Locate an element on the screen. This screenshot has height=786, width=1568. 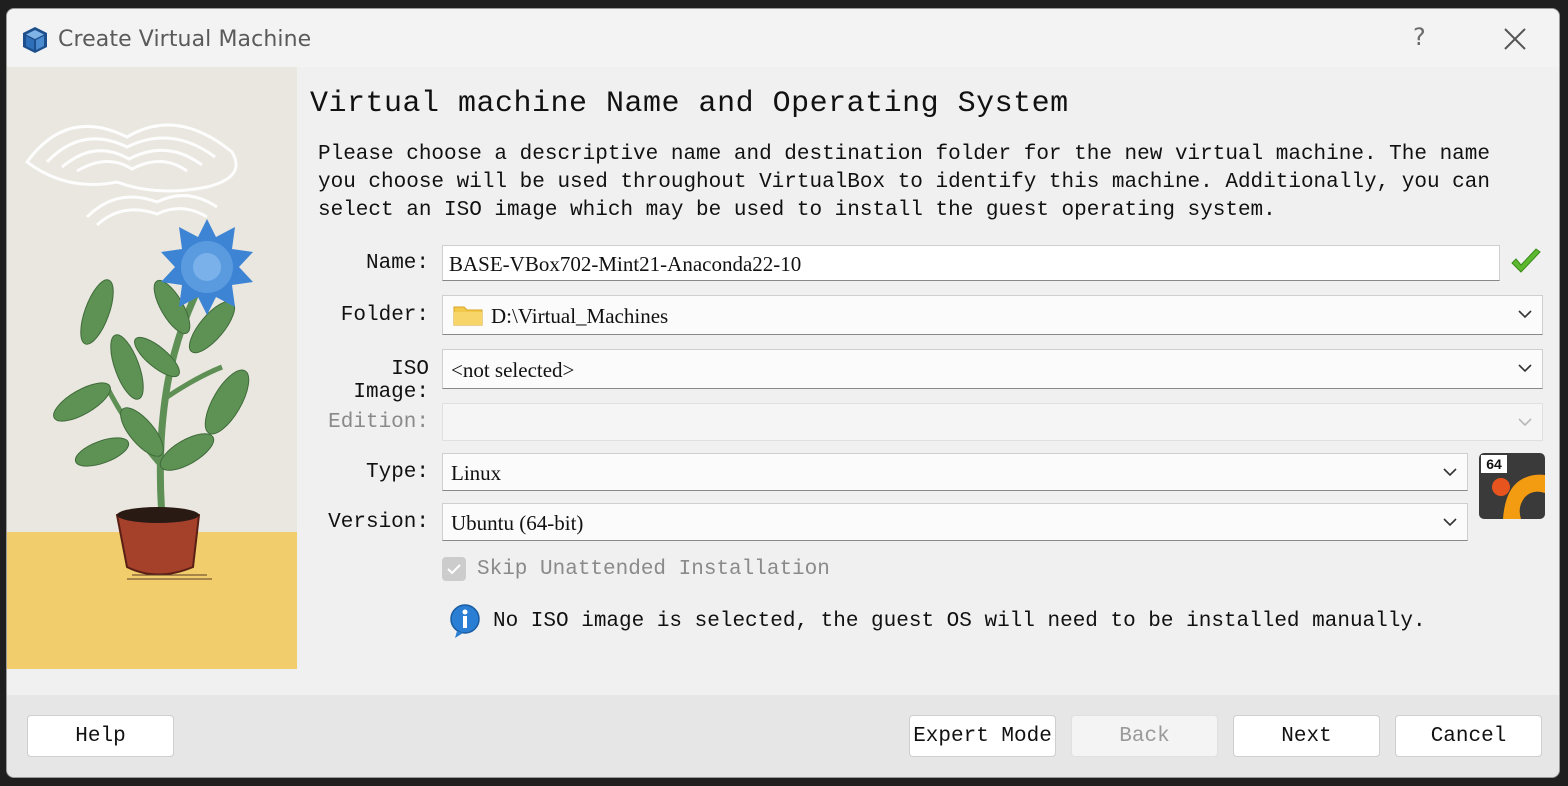
window-title: Create Virtual Machine is located at coordinates (185, 39).